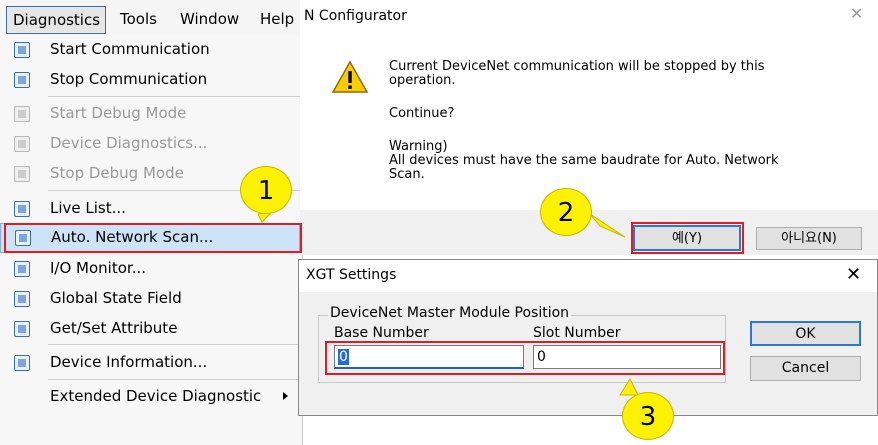 This screenshot has width=878, height=445. What do you see at coordinates (566, 212) in the screenshot?
I see `step-badge-2: 2` at bounding box center [566, 212].